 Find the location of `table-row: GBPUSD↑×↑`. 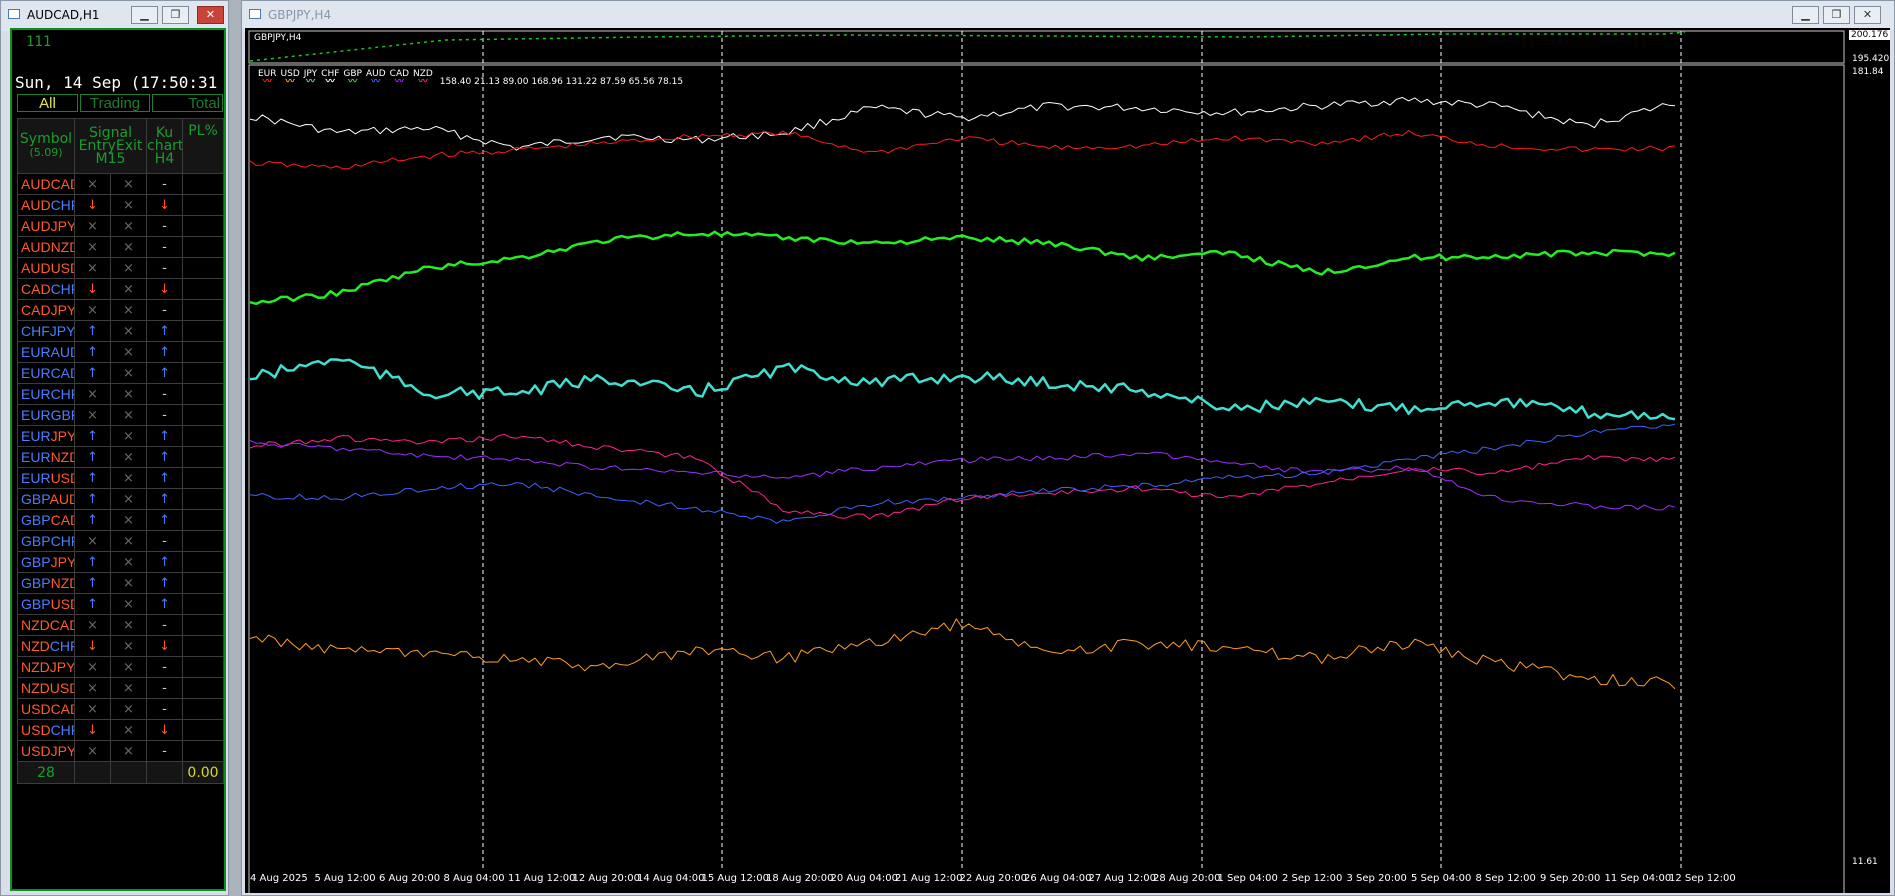

table-row: GBPUSD↑×↑ is located at coordinates (121, 604).